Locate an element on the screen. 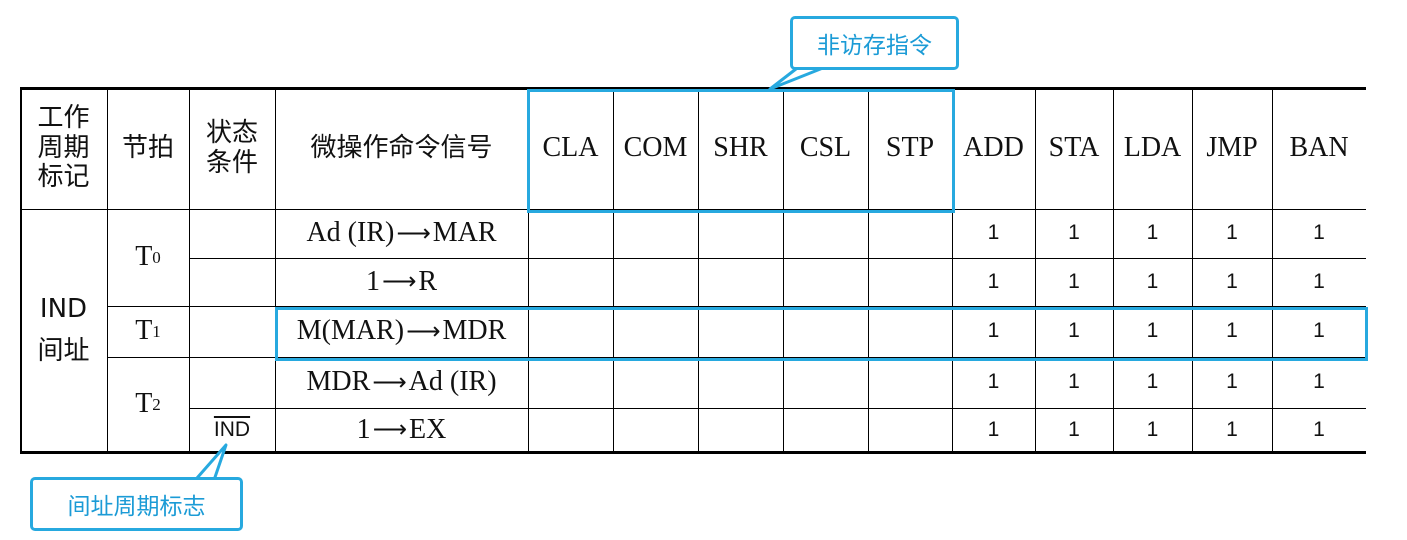 This screenshot has width=1407, height=540. micro-op-row-4: 1 ⟶ EX is located at coordinates (401, 430).